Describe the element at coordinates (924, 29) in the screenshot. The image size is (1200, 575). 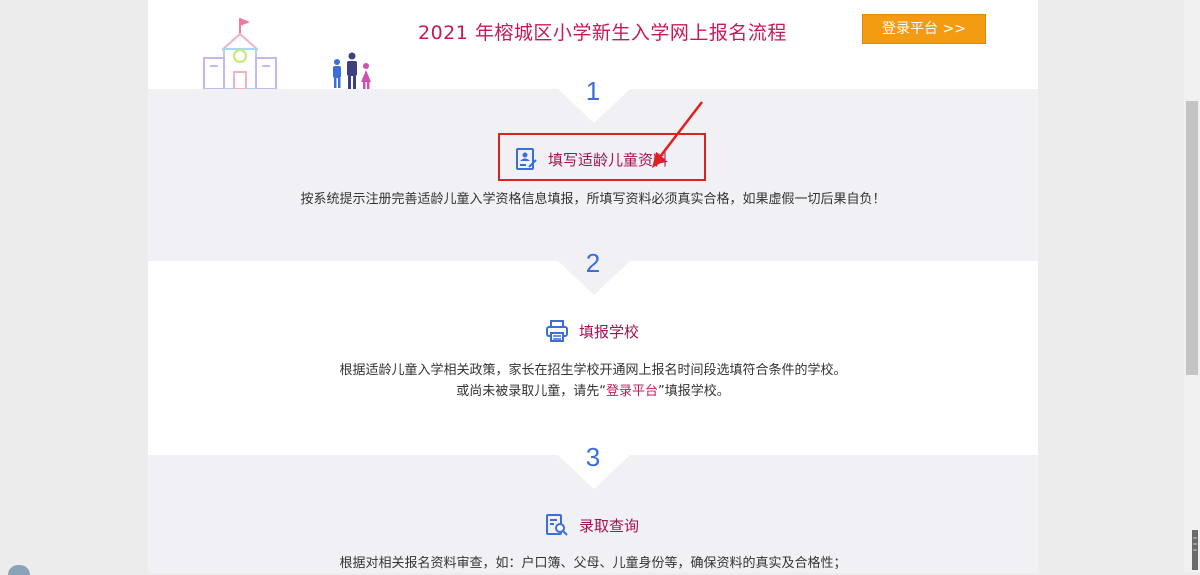
I see `login-platform-button: 登录平台 >>` at that location.